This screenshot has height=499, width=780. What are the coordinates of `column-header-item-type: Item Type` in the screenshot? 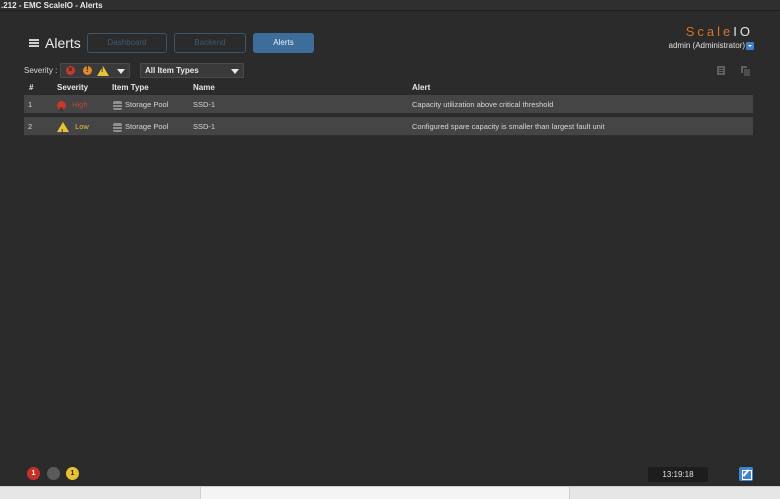 It's located at (130, 87).